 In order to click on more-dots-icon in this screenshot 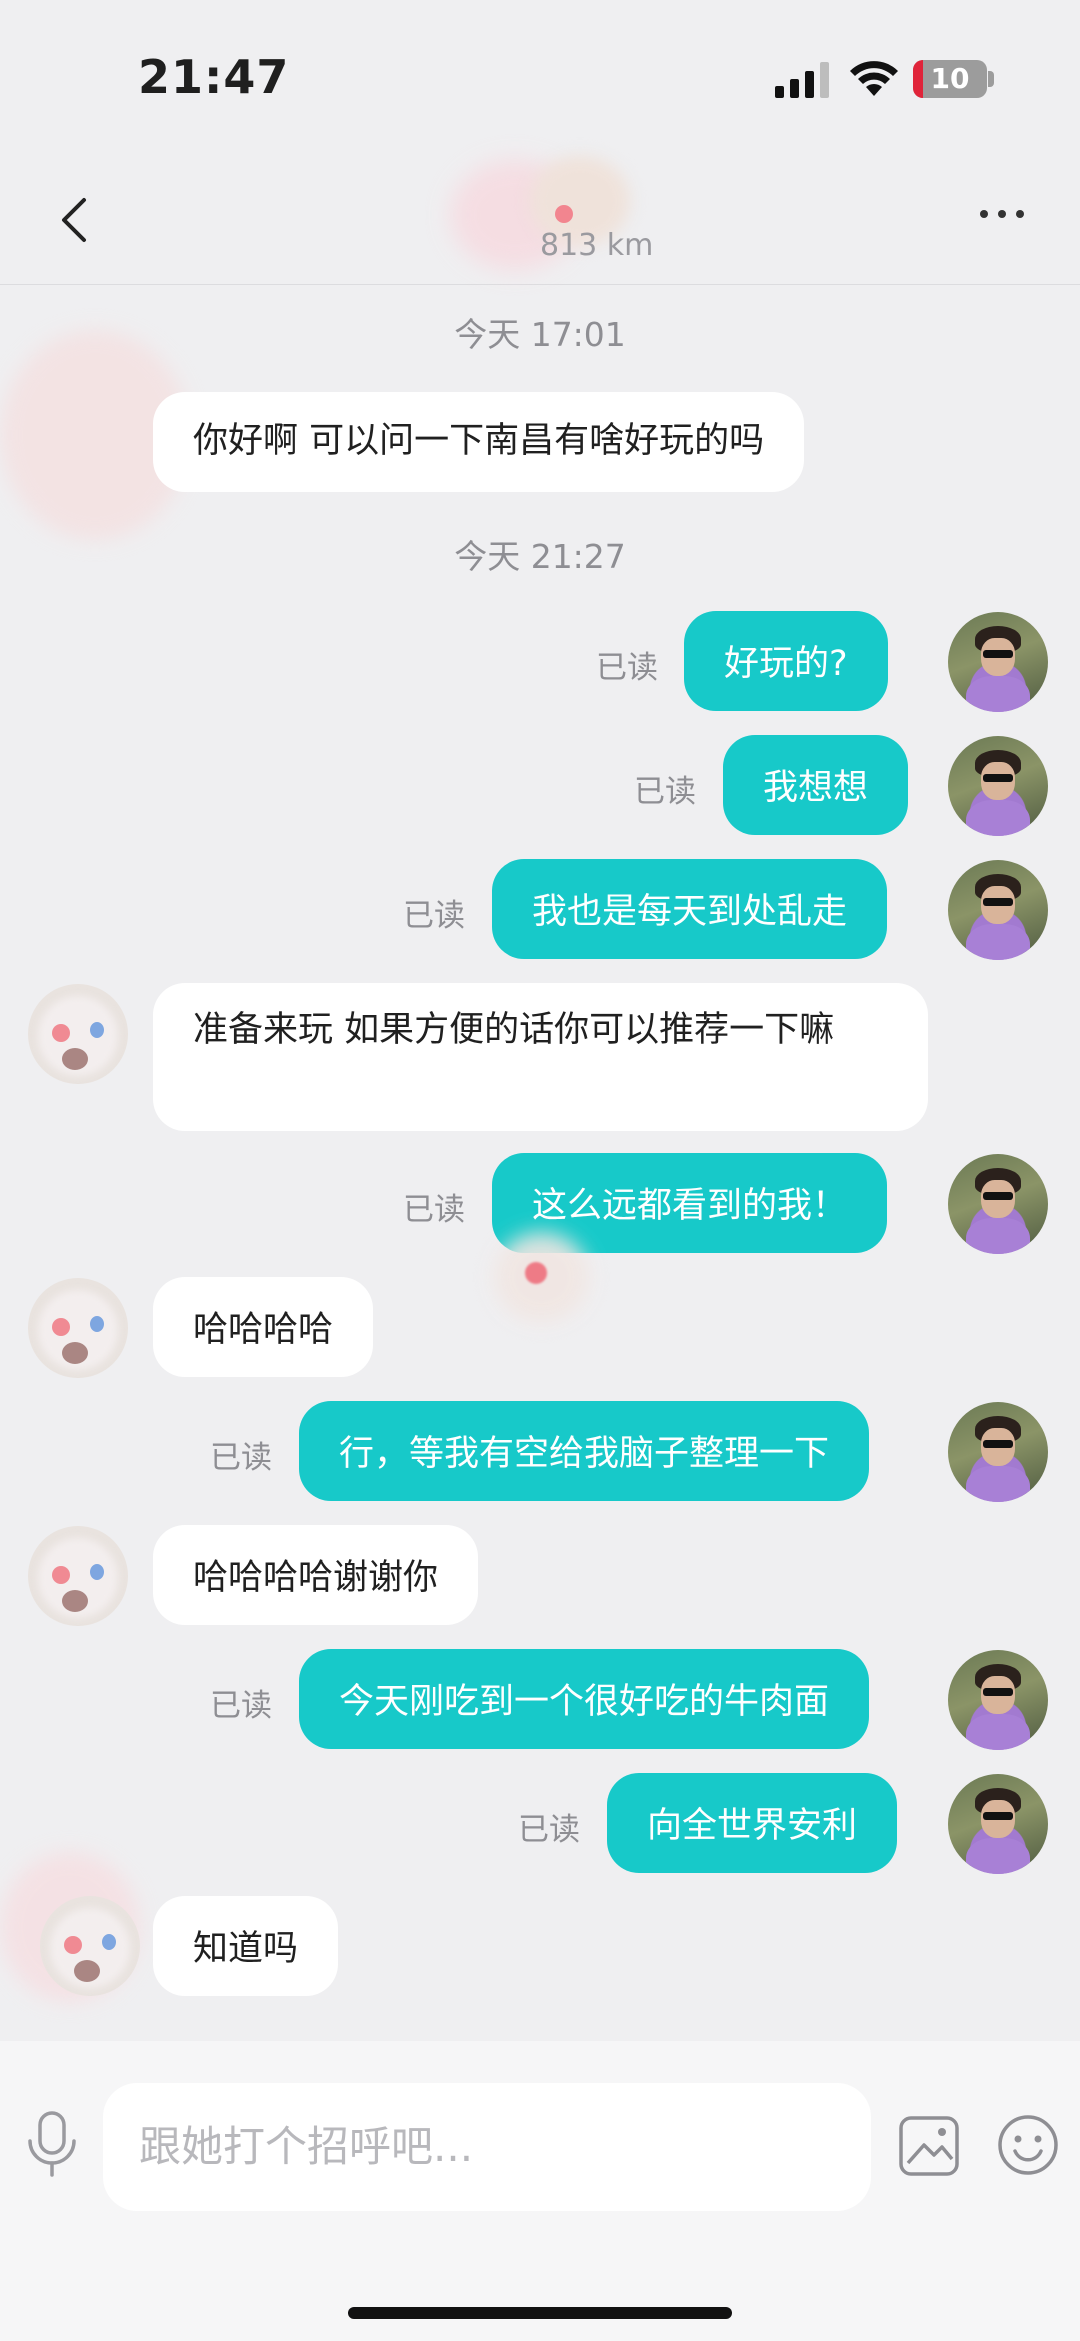, I will do `click(1006, 220)`.